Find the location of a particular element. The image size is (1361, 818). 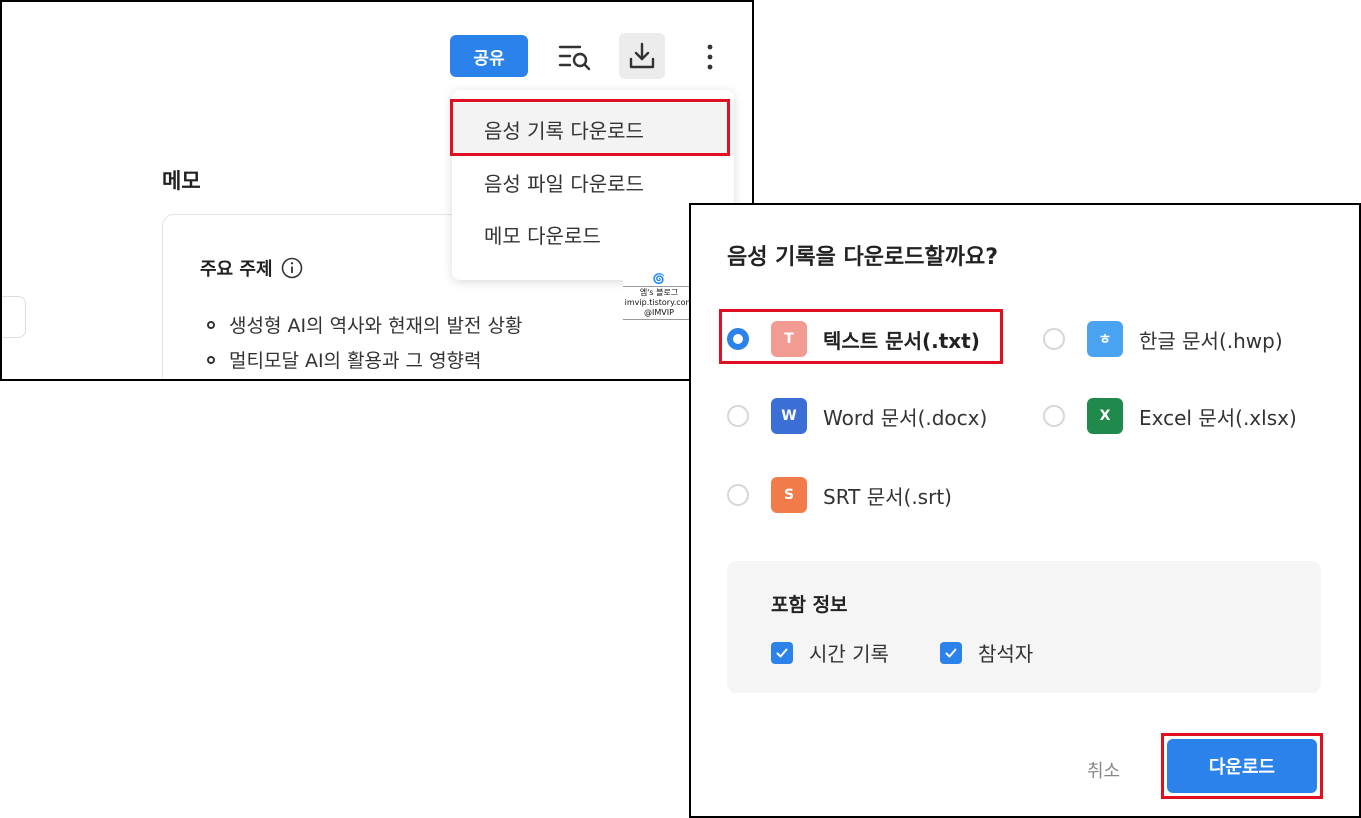

swirl-logo-icon: 🌀 is located at coordinates (659, 279).